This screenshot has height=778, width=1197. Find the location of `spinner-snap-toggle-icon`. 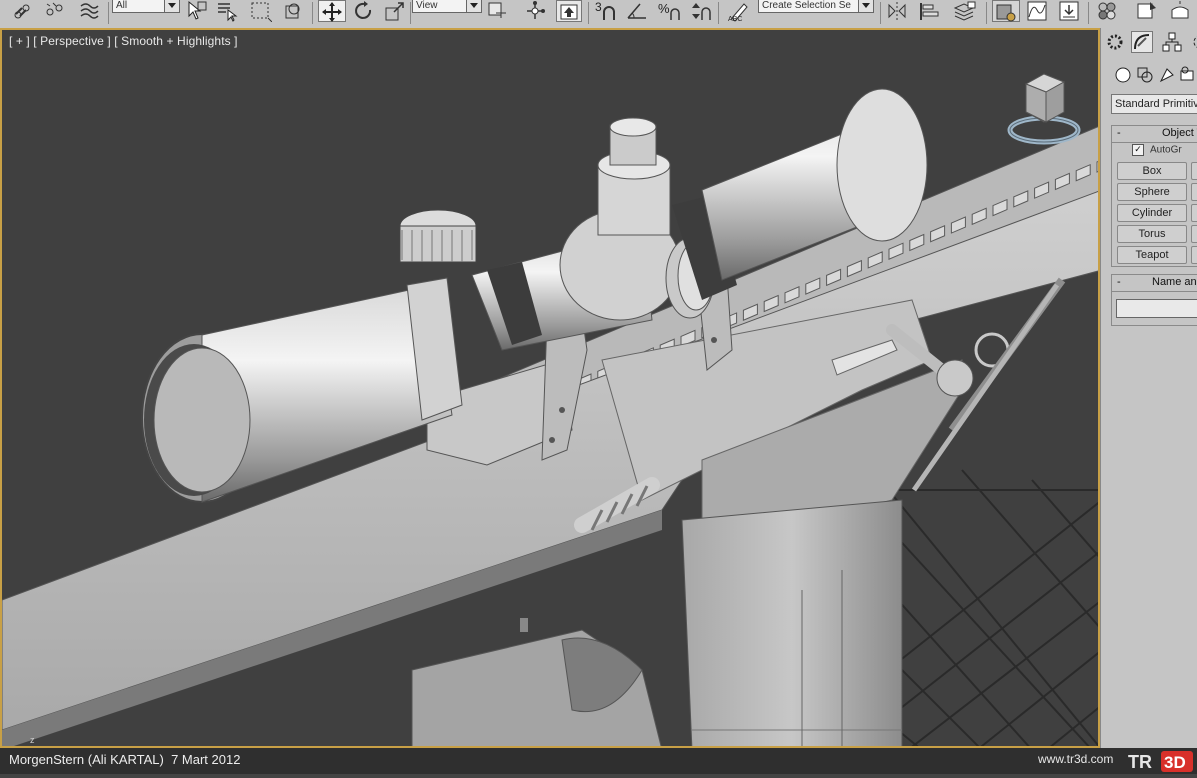

spinner-snap-toggle-icon is located at coordinates (701, 11).